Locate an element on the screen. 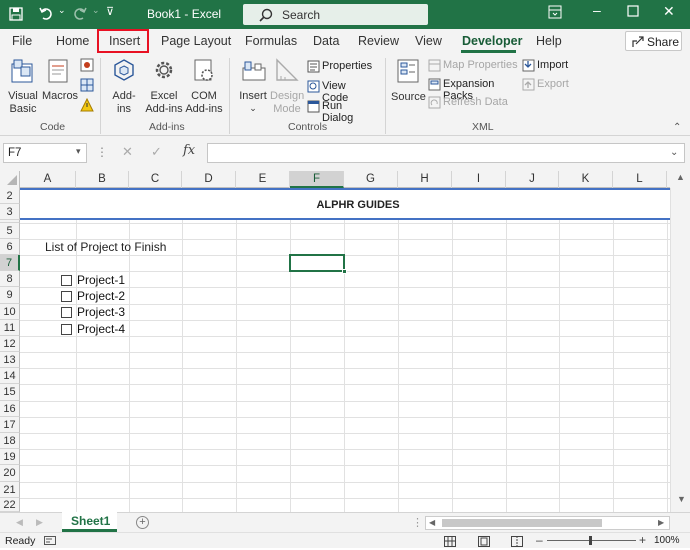 The width and height of the screenshot is (690, 550). horizontal-scrollbar: ◀ ▶ is located at coordinates (547, 523).